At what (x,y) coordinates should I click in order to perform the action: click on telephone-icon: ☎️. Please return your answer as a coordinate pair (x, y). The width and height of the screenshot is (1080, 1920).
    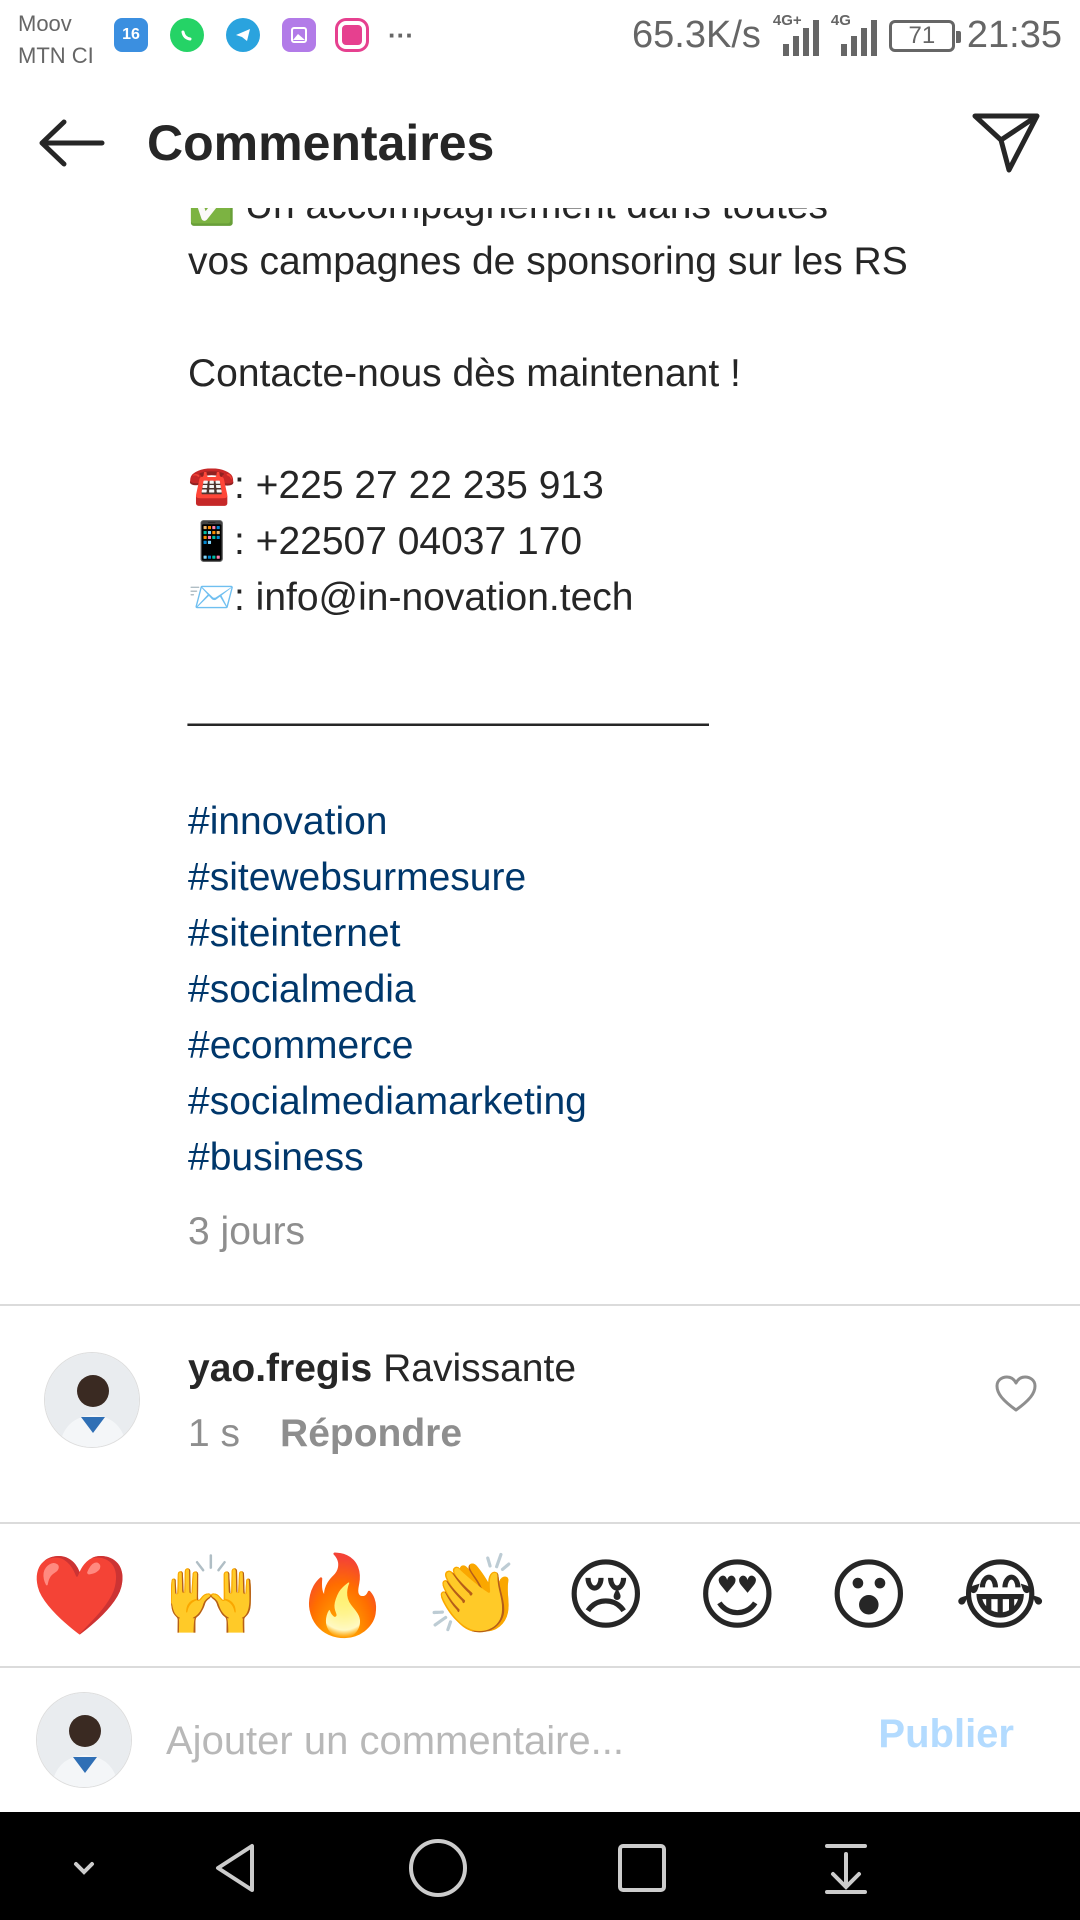
    Looking at the image, I should click on (212, 486).